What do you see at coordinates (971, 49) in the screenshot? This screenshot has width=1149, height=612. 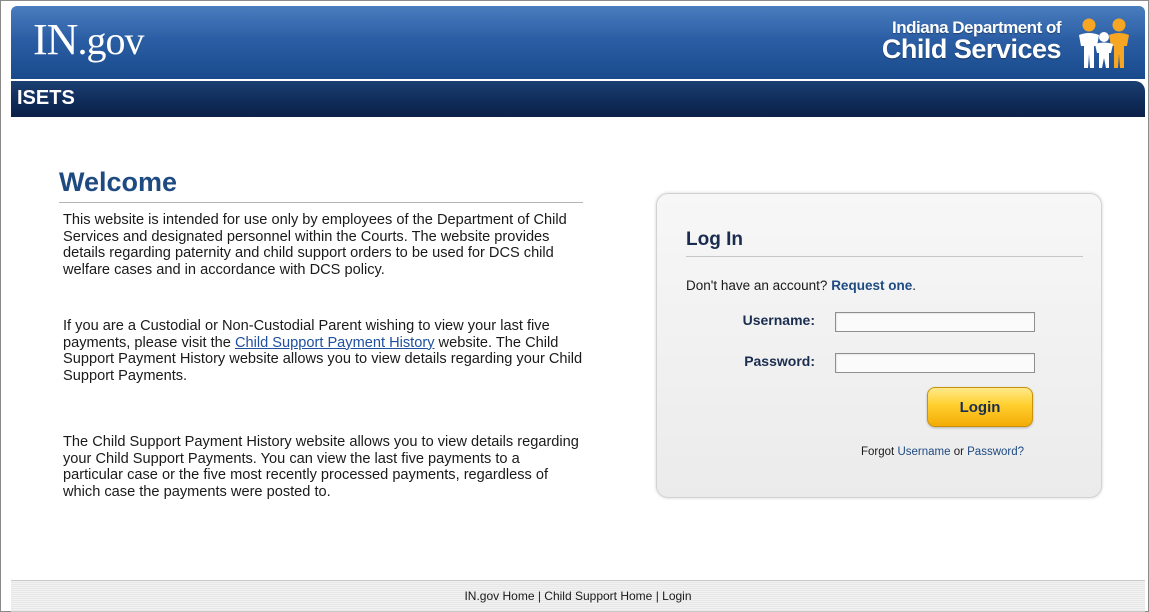 I see `agency-line2: Child Services` at bounding box center [971, 49].